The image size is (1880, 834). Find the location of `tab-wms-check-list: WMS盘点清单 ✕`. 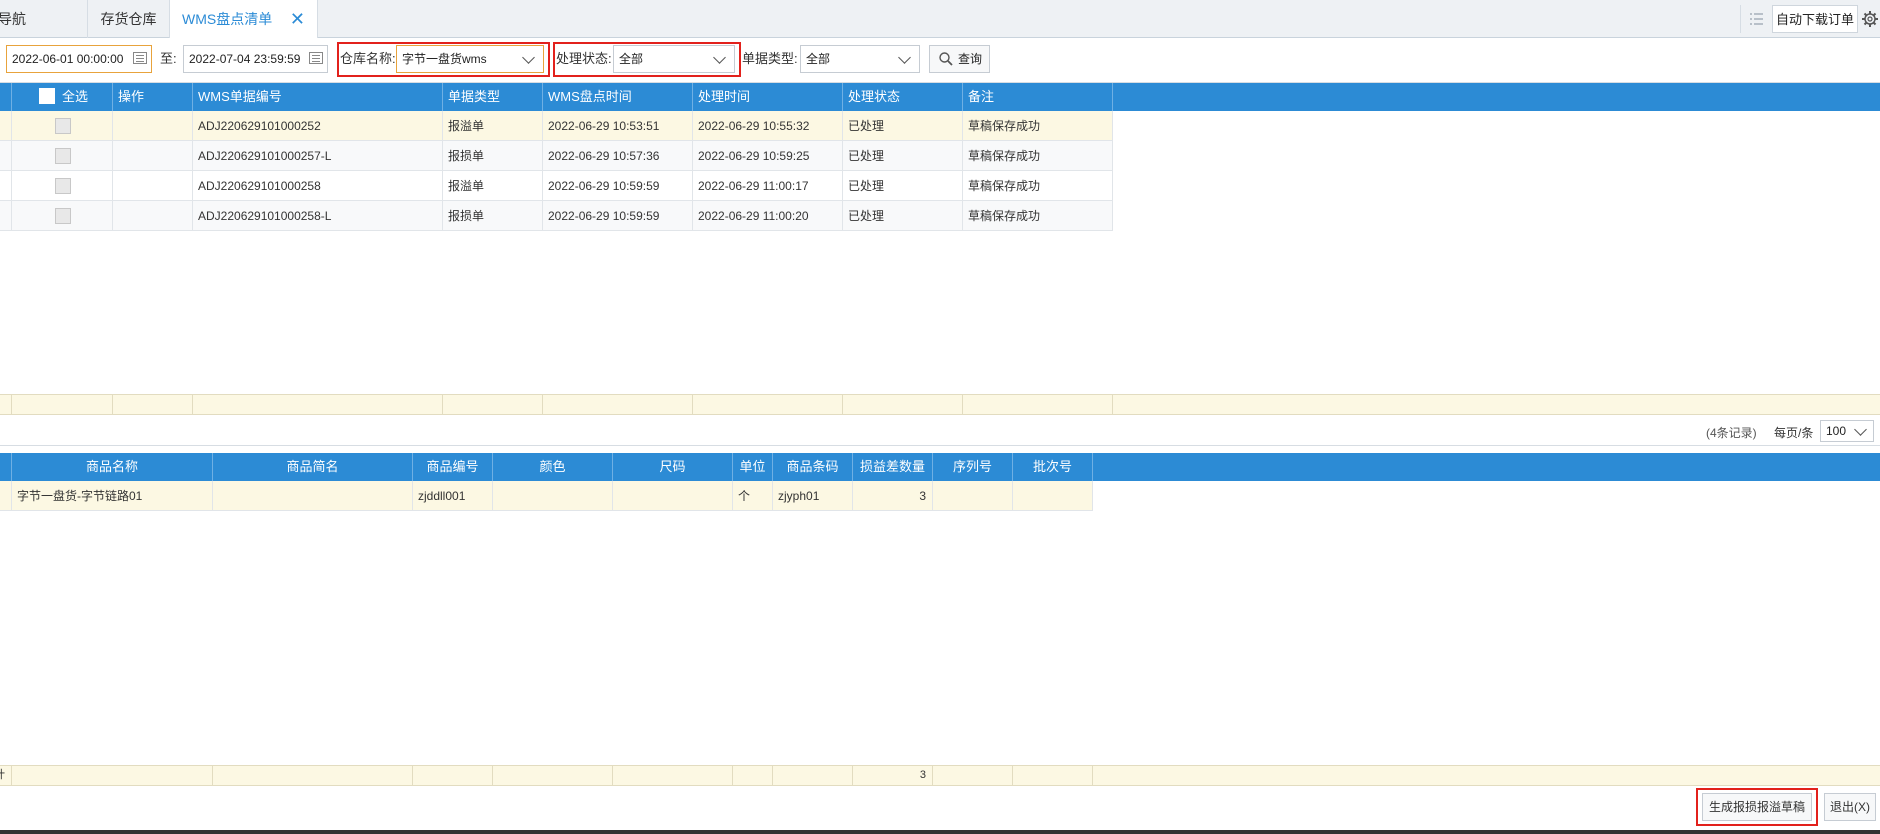

tab-wms-check-list: WMS盘点清单 ✕ is located at coordinates (244, 19).